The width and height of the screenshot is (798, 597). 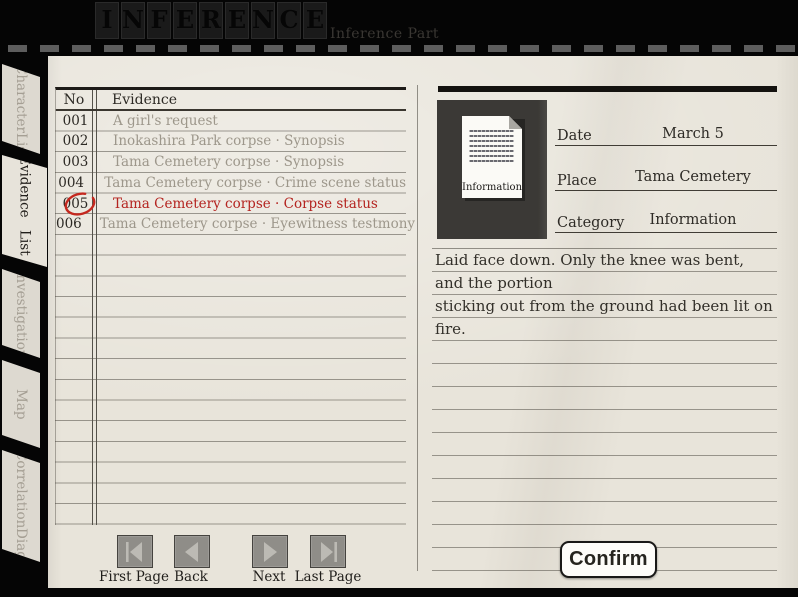 I want to click on skip-to-end-icon, so click(x=329, y=551).